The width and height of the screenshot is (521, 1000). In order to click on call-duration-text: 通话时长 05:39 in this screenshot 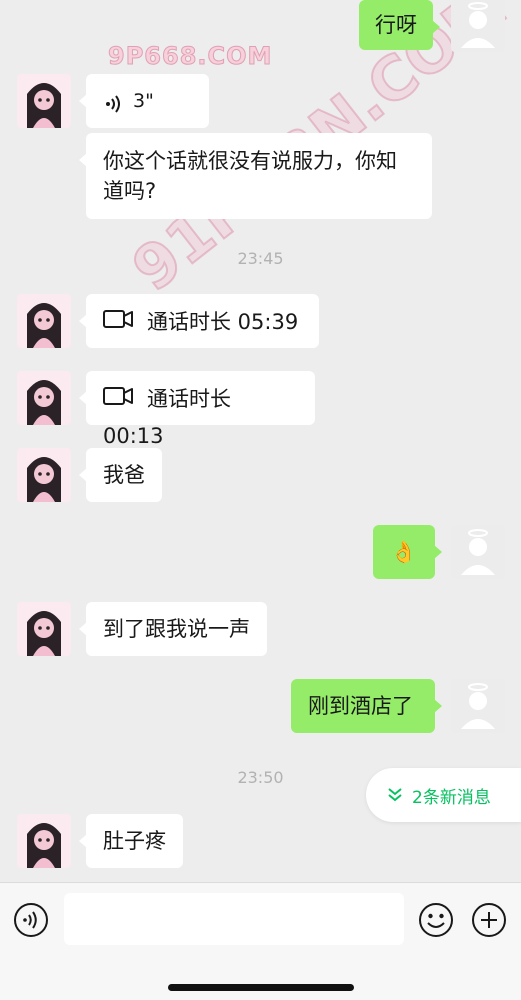, I will do `click(223, 322)`.